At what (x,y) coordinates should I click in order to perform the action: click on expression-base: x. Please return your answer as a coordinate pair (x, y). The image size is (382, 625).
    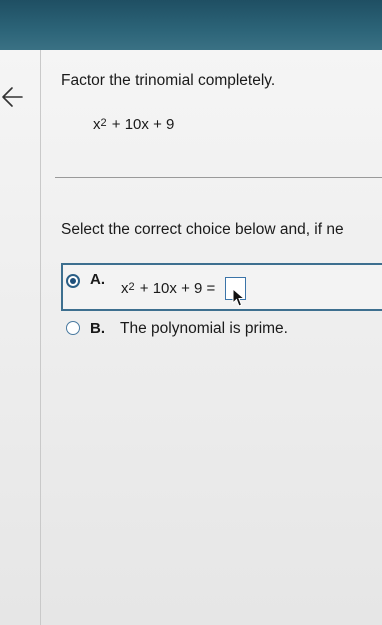
    Looking at the image, I should click on (97, 124).